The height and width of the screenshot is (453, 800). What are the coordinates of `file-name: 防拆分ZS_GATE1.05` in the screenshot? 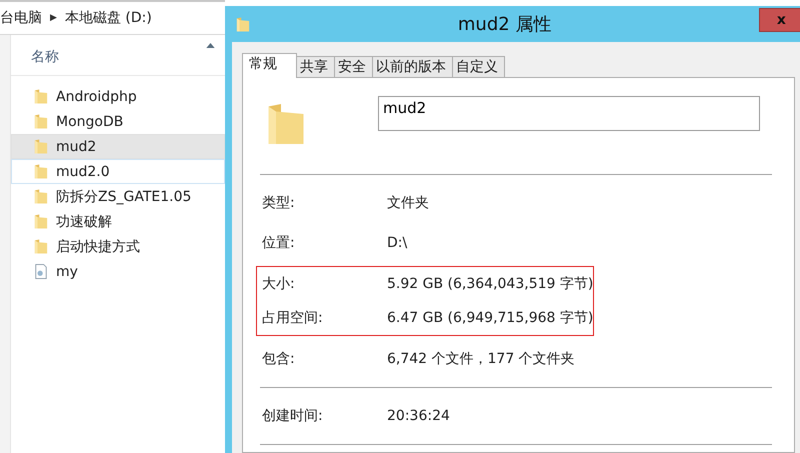 It's located at (124, 197).